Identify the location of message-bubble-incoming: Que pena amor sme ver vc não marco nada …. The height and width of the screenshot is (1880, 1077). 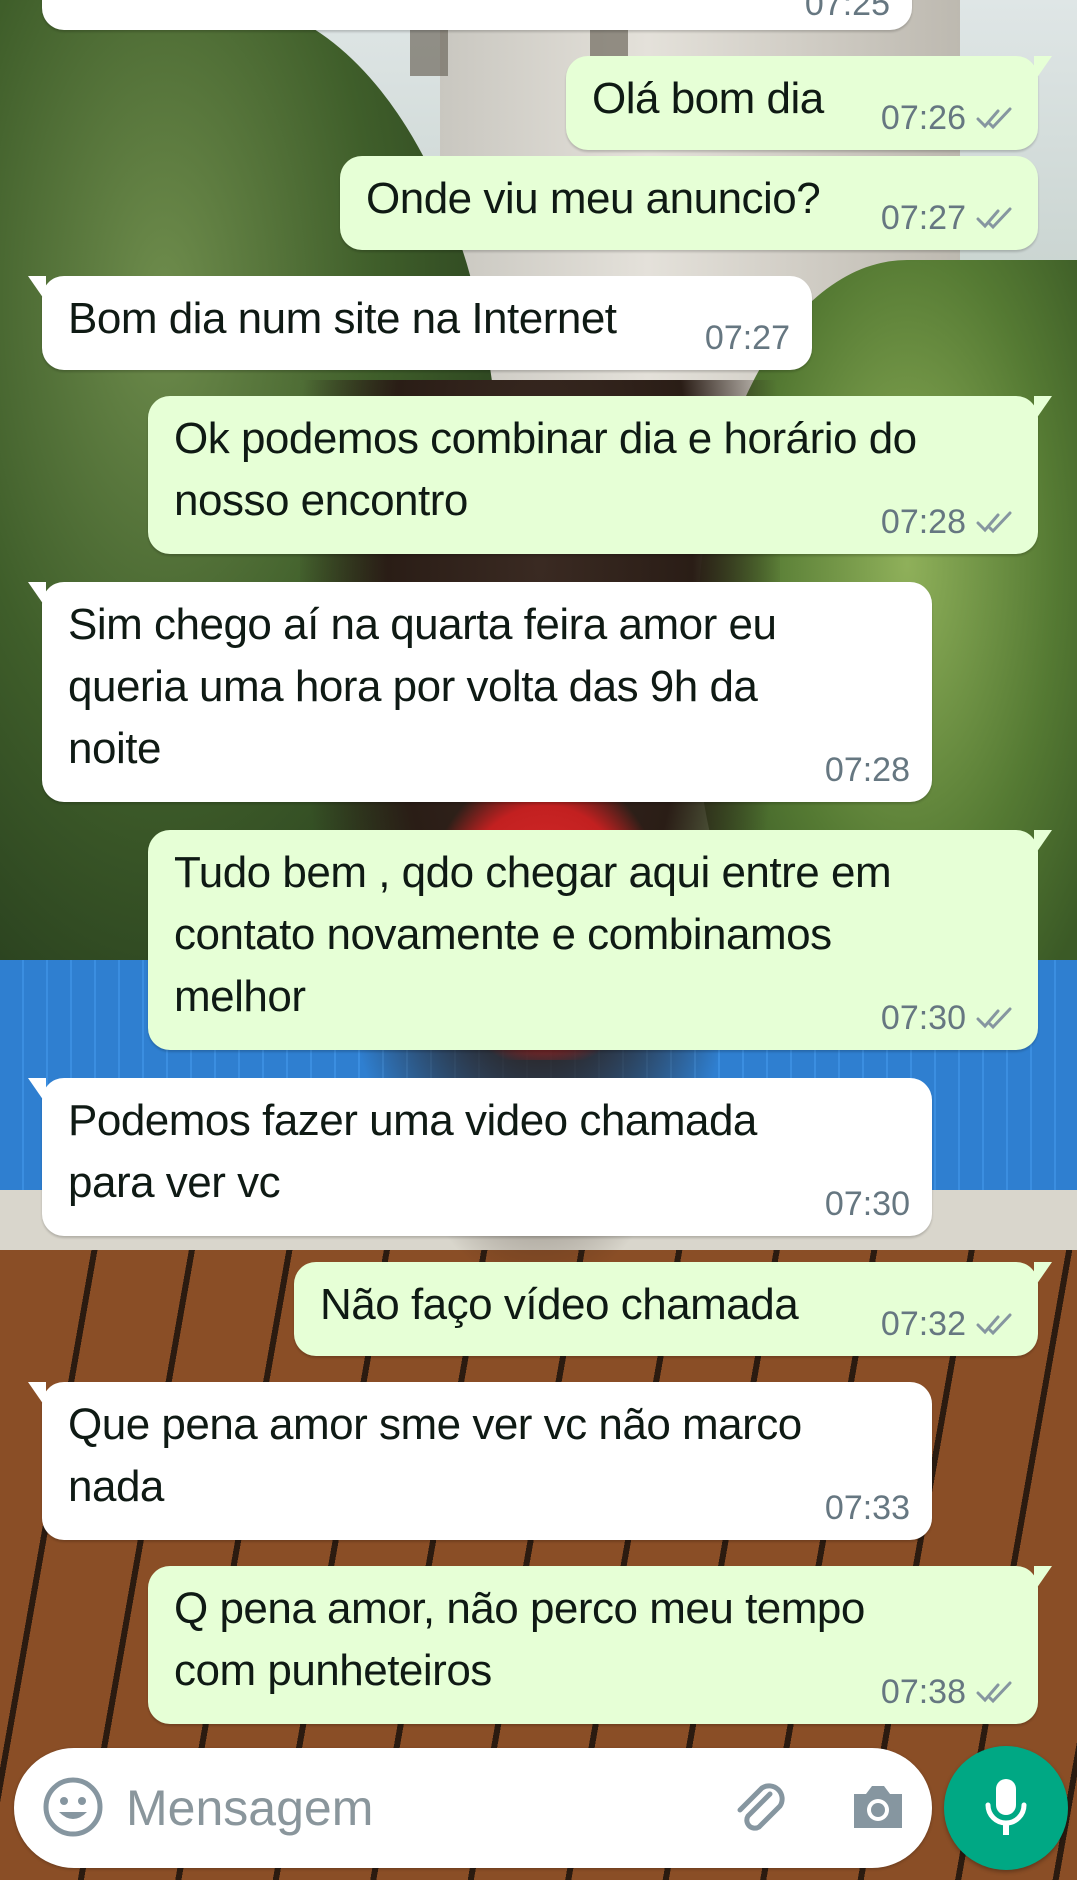
(480, 1461).